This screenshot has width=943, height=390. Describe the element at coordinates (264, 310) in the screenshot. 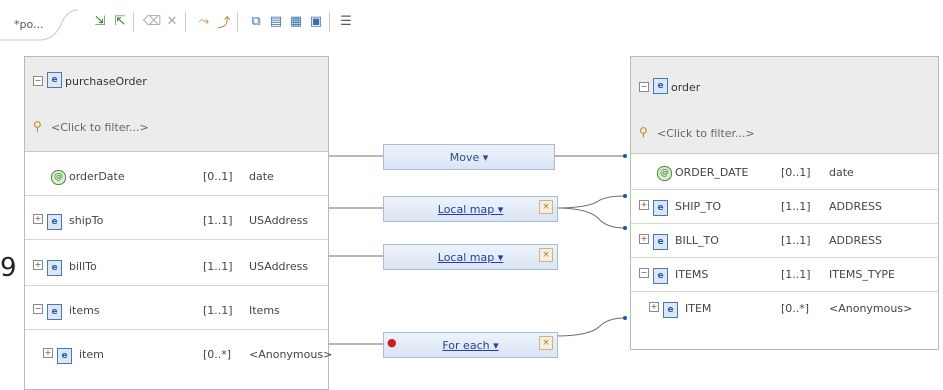

I see `row-type: Items` at that location.